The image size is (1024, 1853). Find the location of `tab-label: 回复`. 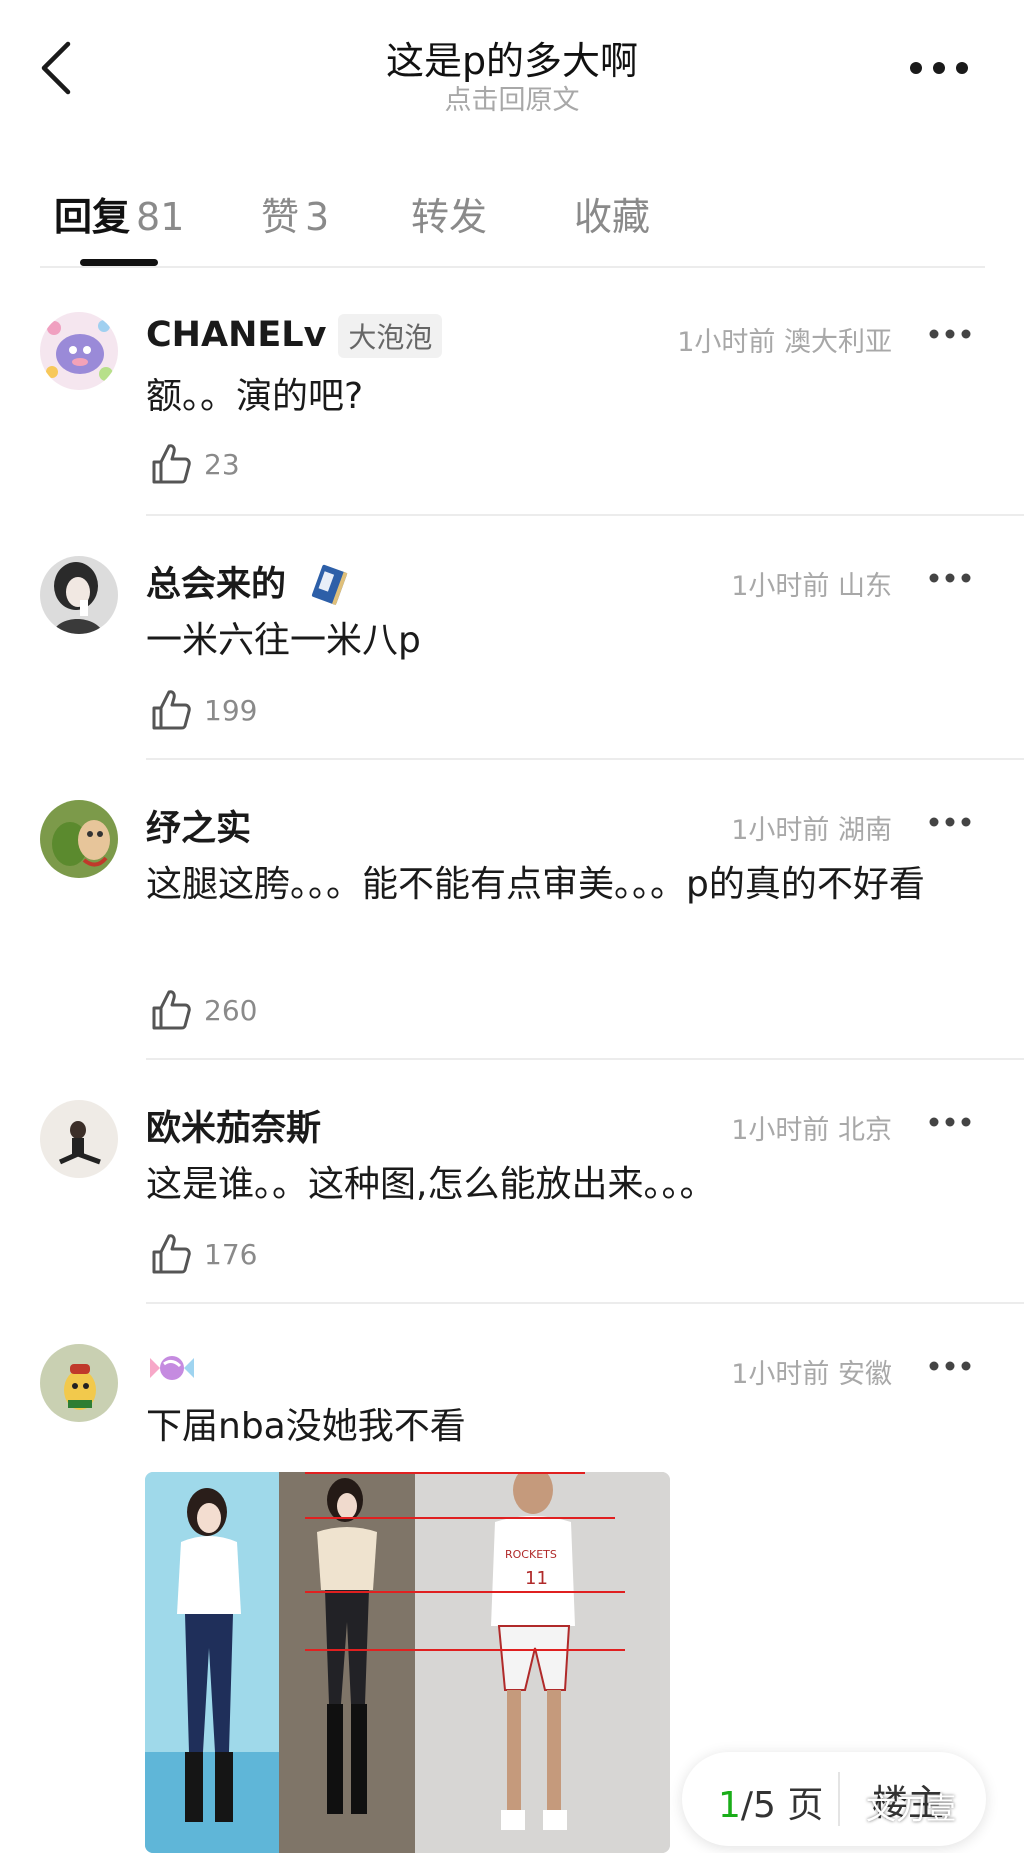

tab-label: 回复 is located at coordinates (92, 217).